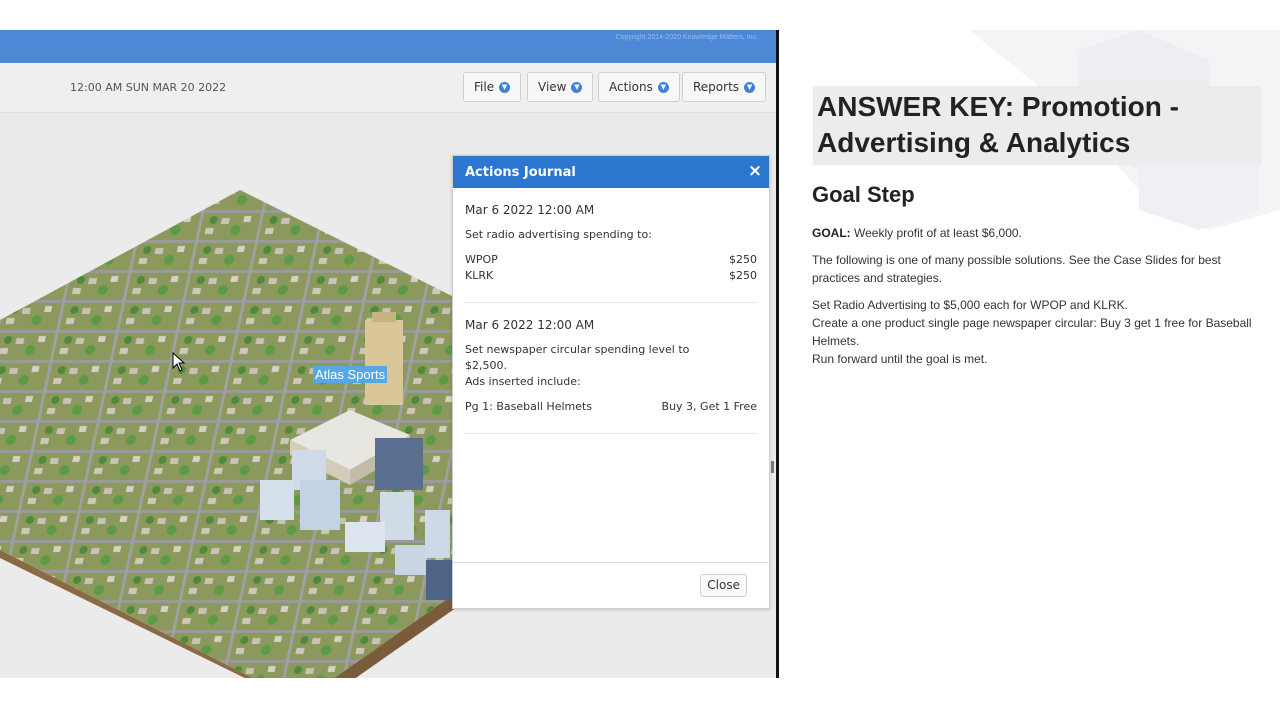 Image resolution: width=1280 pixels, height=720 pixels. What do you see at coordinates (831, 233) in the screenshot?
I see `goal-label: GOAL:` at bounding box center [831, 233].